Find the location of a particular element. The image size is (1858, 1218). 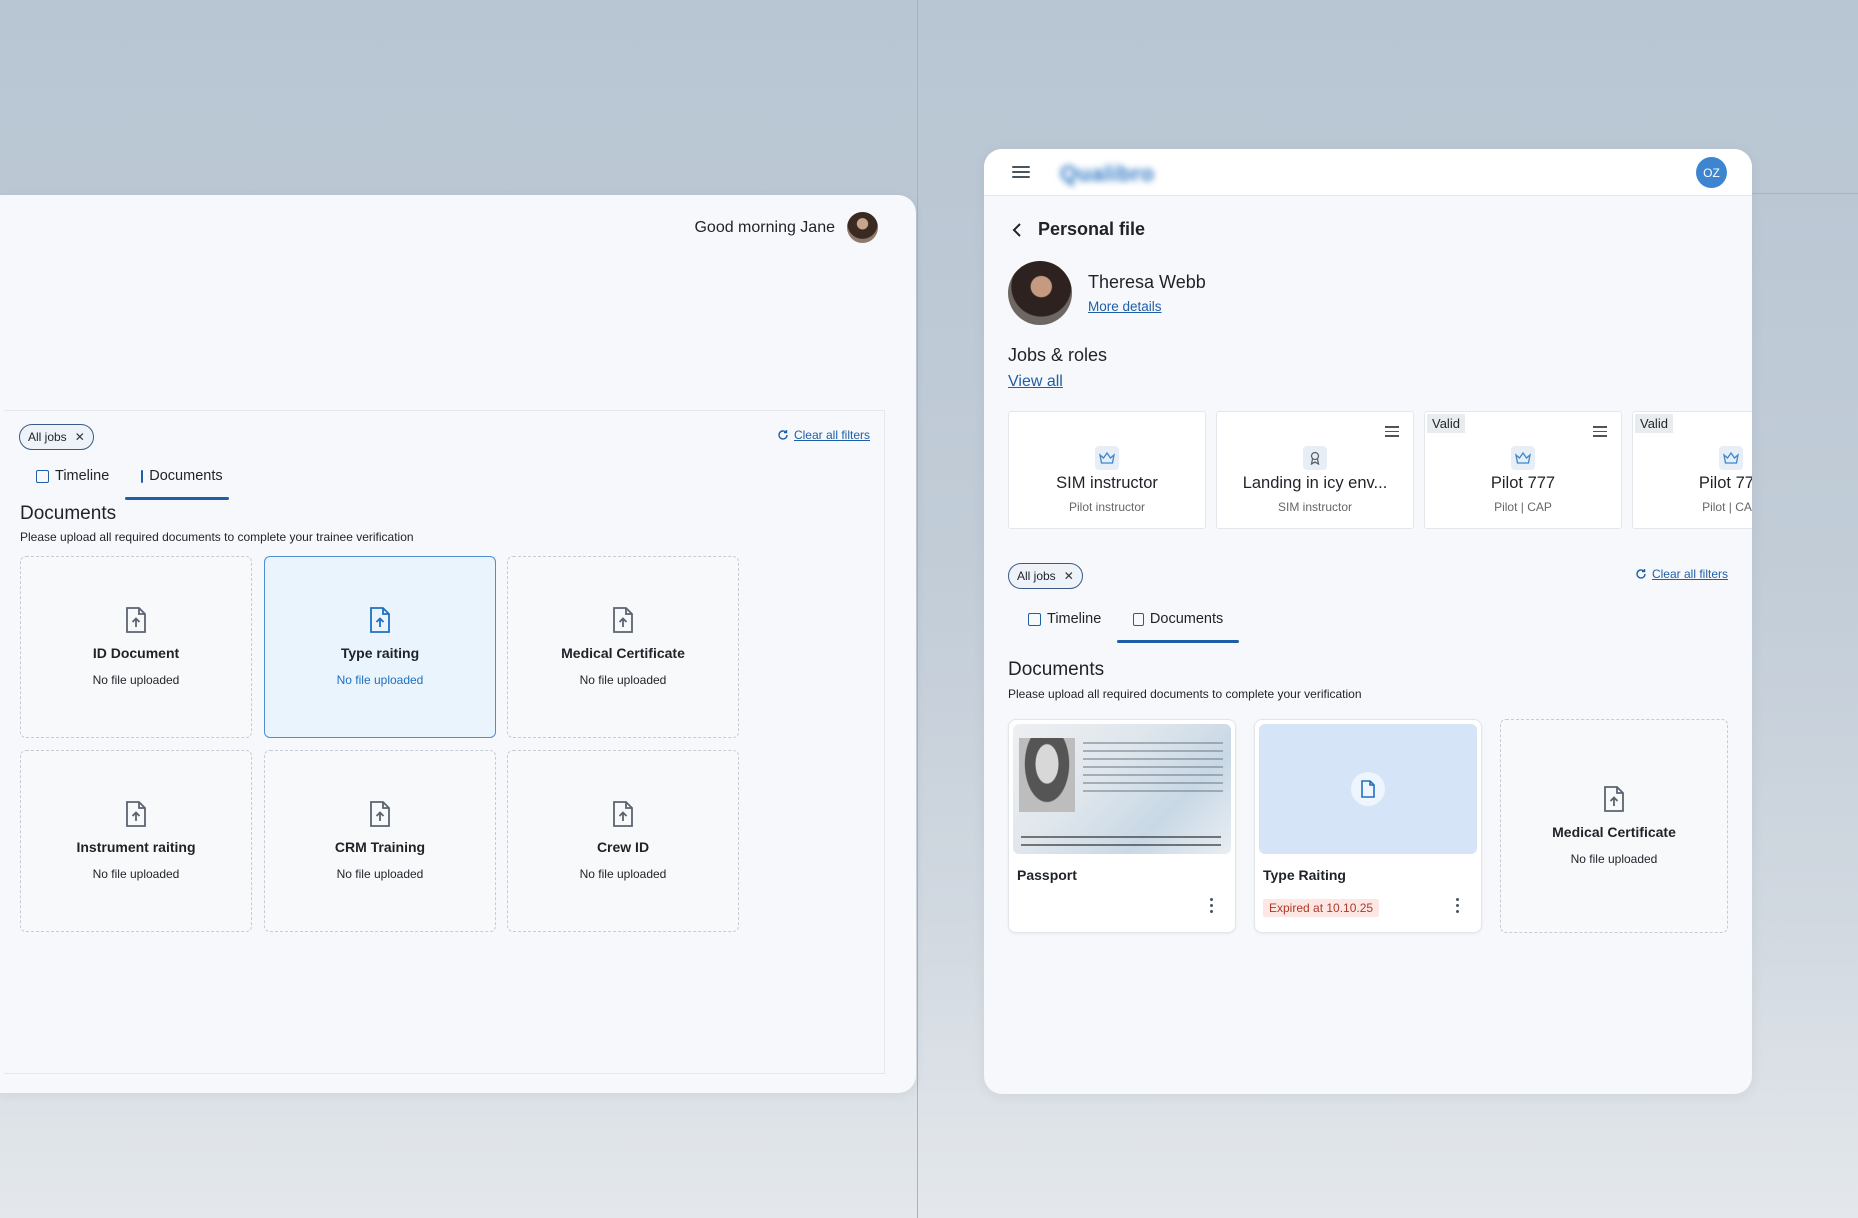

profile-avatar is located at coordinates (1040, 293).